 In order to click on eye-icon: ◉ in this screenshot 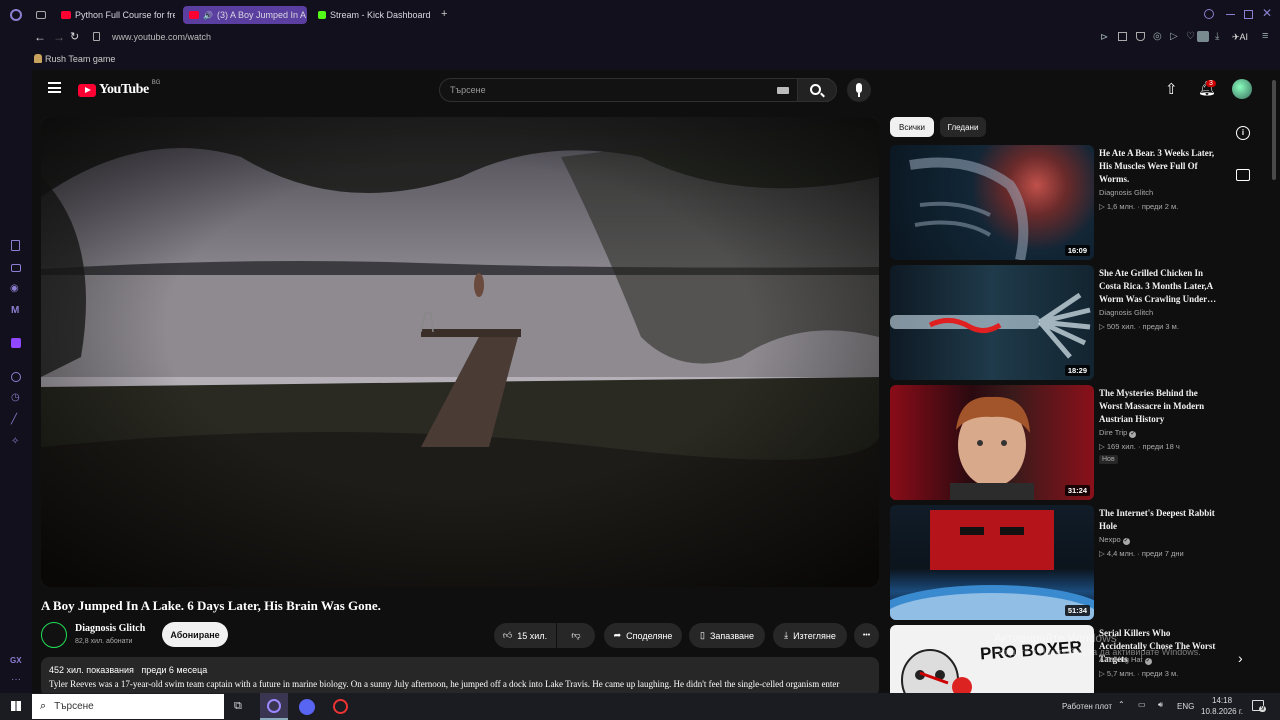, I will do `click(14, 289)`.